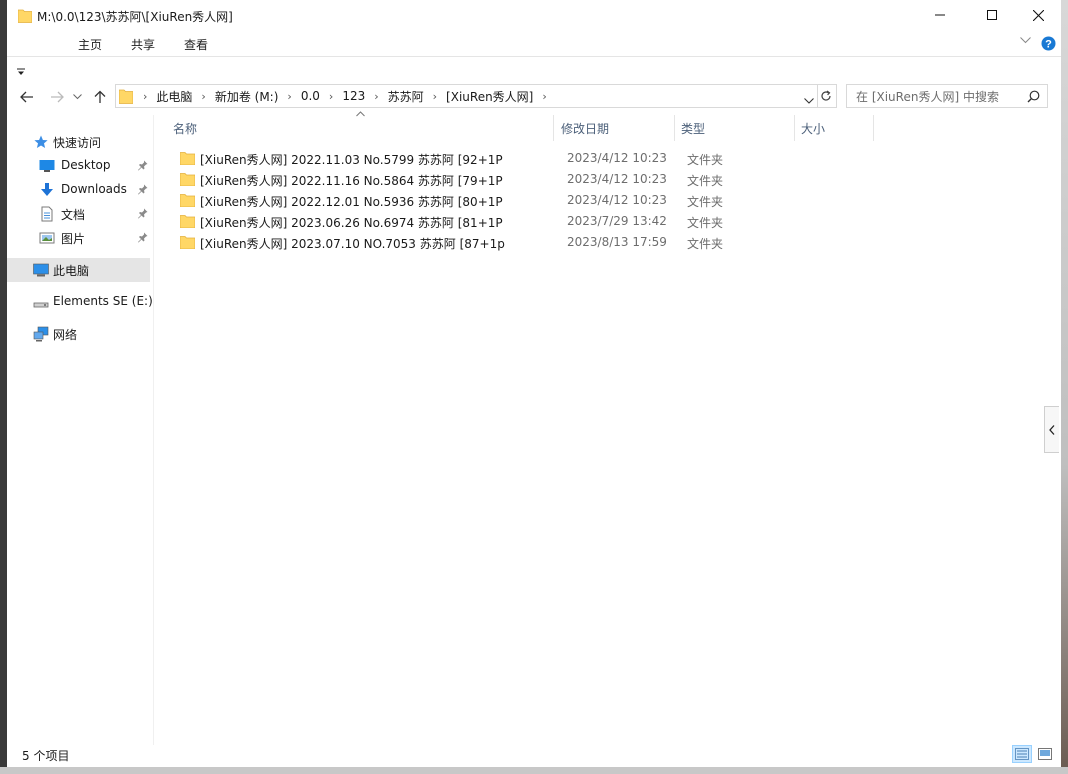 Image resolution: width=1068 pixels, height=774 pixels. I want to click on sidebar-item-downloads: Downloads, so click(80, 190).